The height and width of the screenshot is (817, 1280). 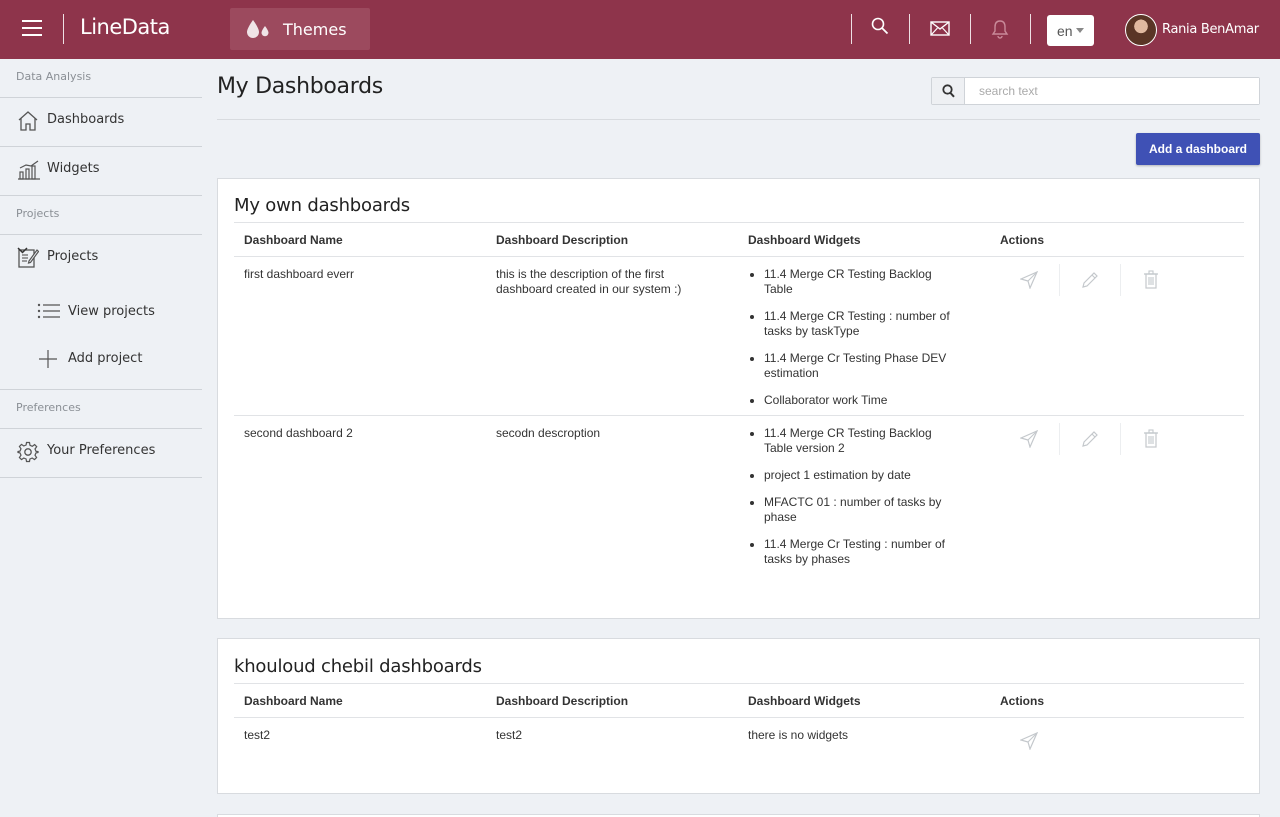 I want to click on user-name: Rania BenAmar, so click(x=1210, y=29).